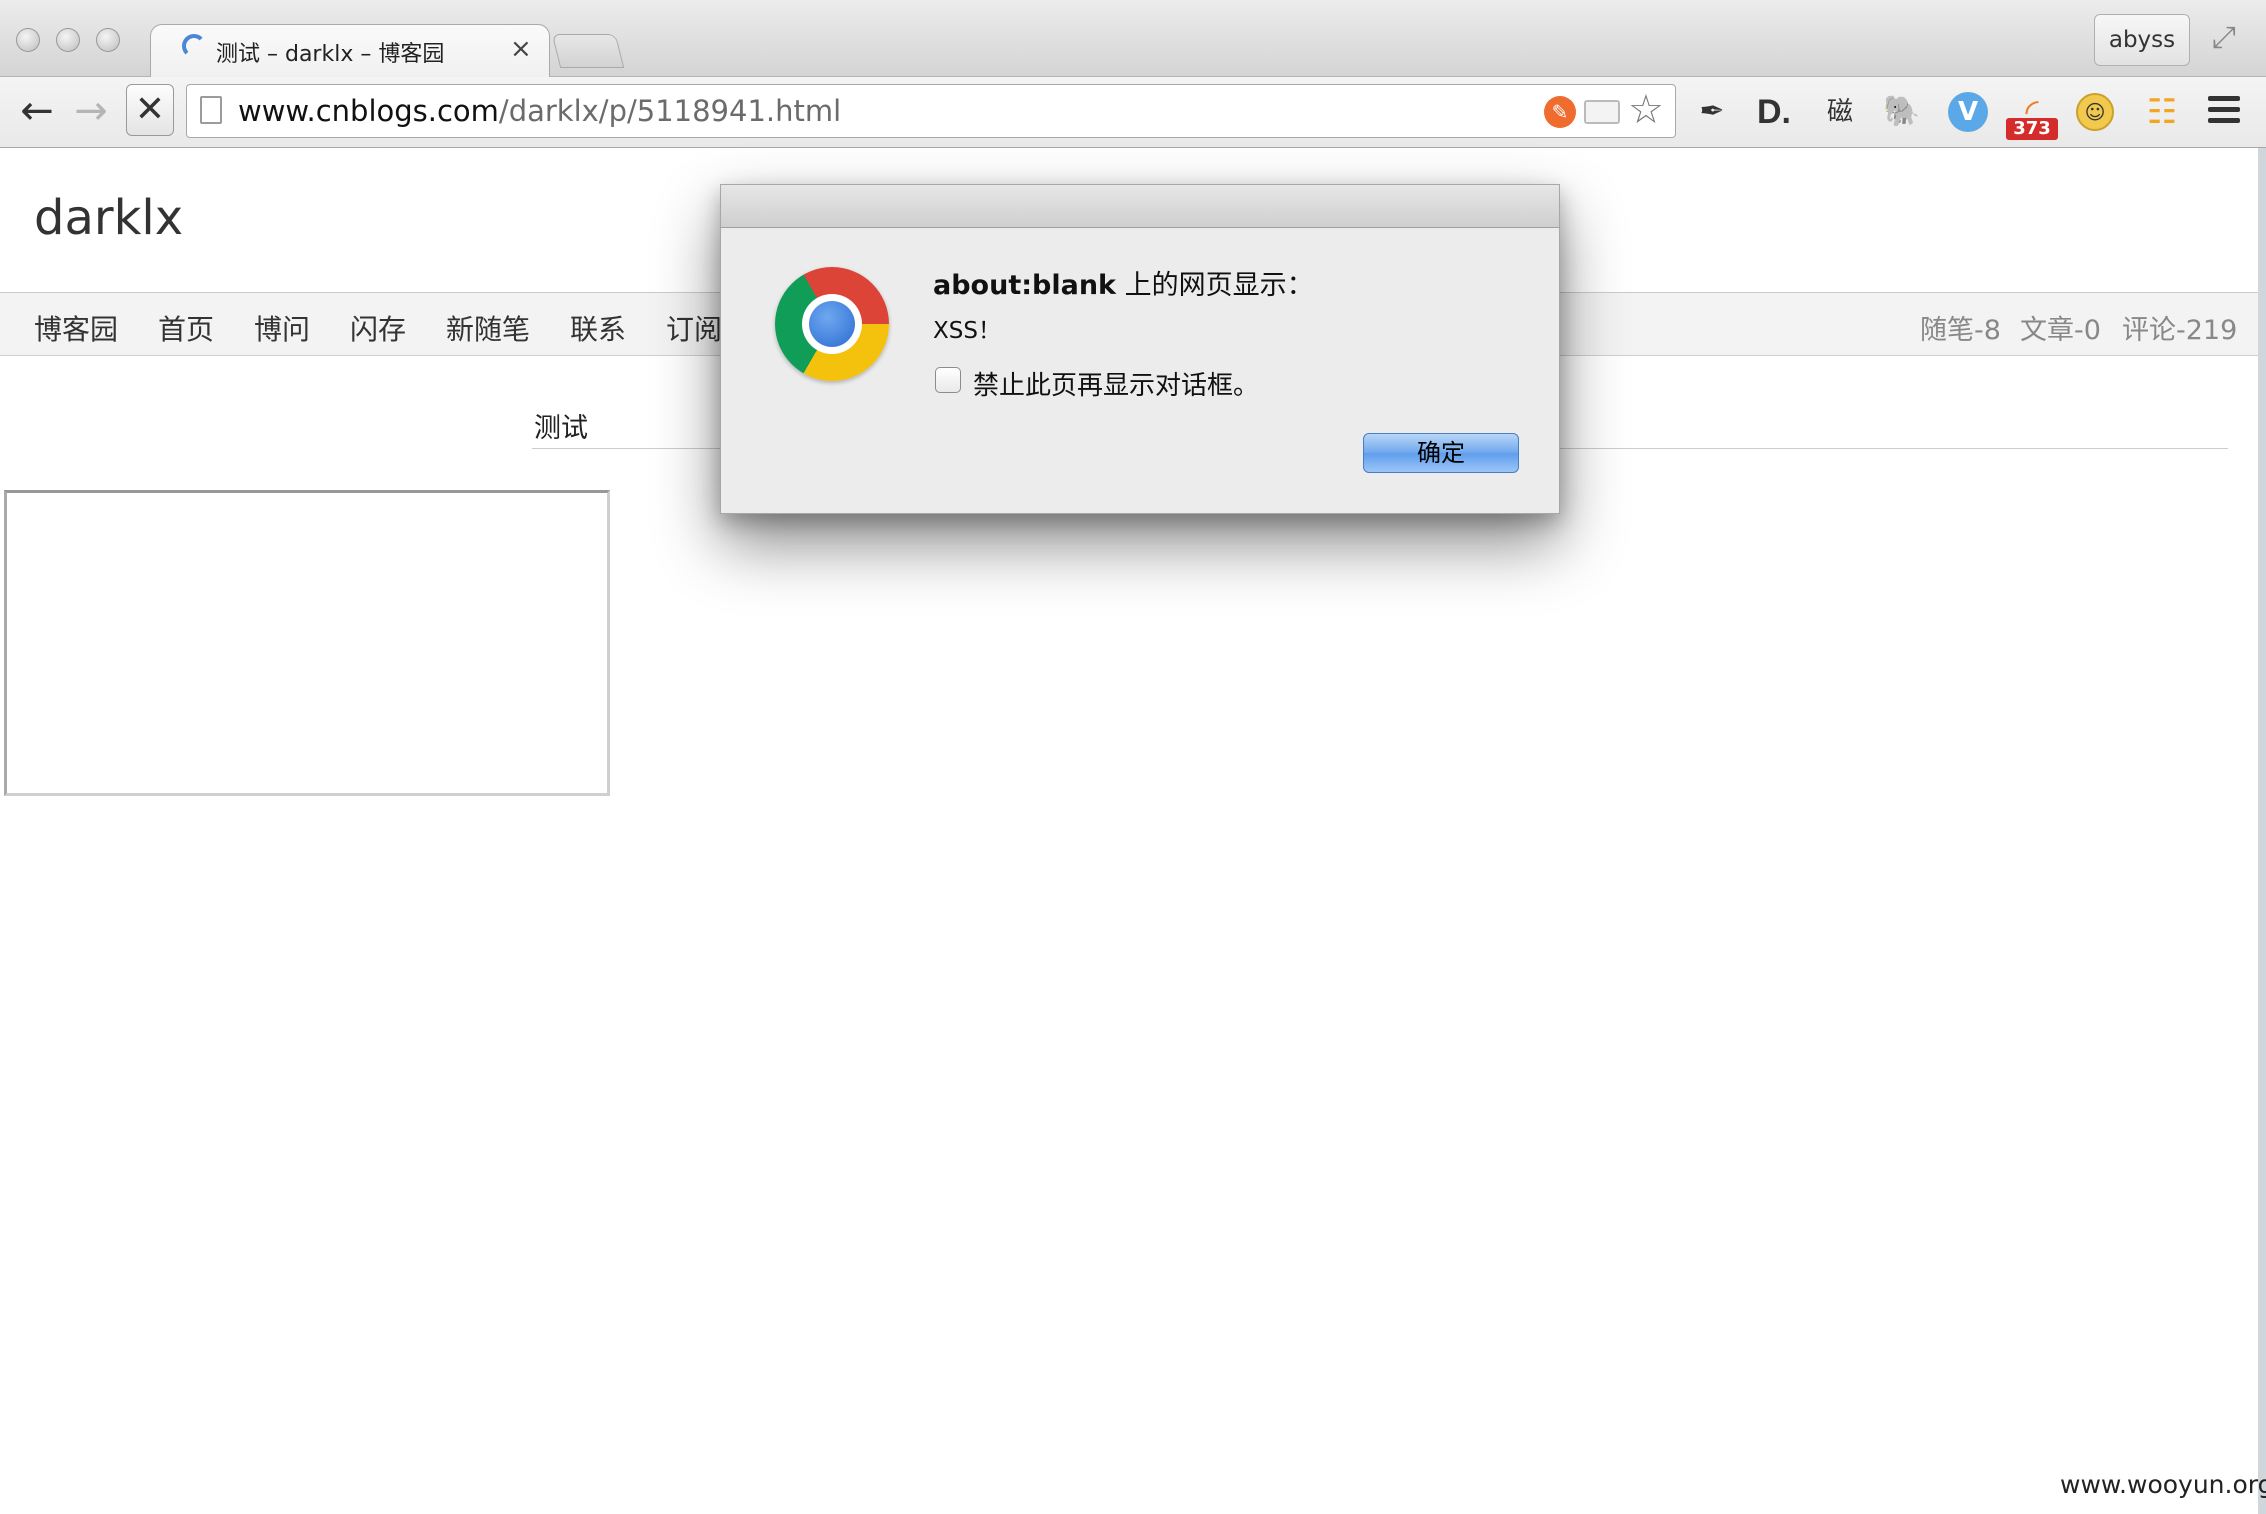  Describe the element at coordinates (1140, 349) in the screenshot. I see `alert-dialog: about:blank 上的网页显示： XSS！ 禁止此页再显示对话框。 确定` at that location.